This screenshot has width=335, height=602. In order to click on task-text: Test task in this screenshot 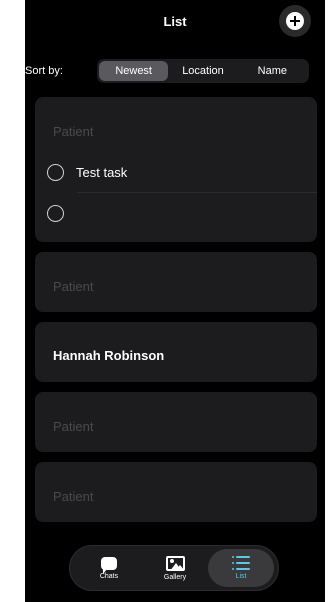, I will do `click(102, 172)`.